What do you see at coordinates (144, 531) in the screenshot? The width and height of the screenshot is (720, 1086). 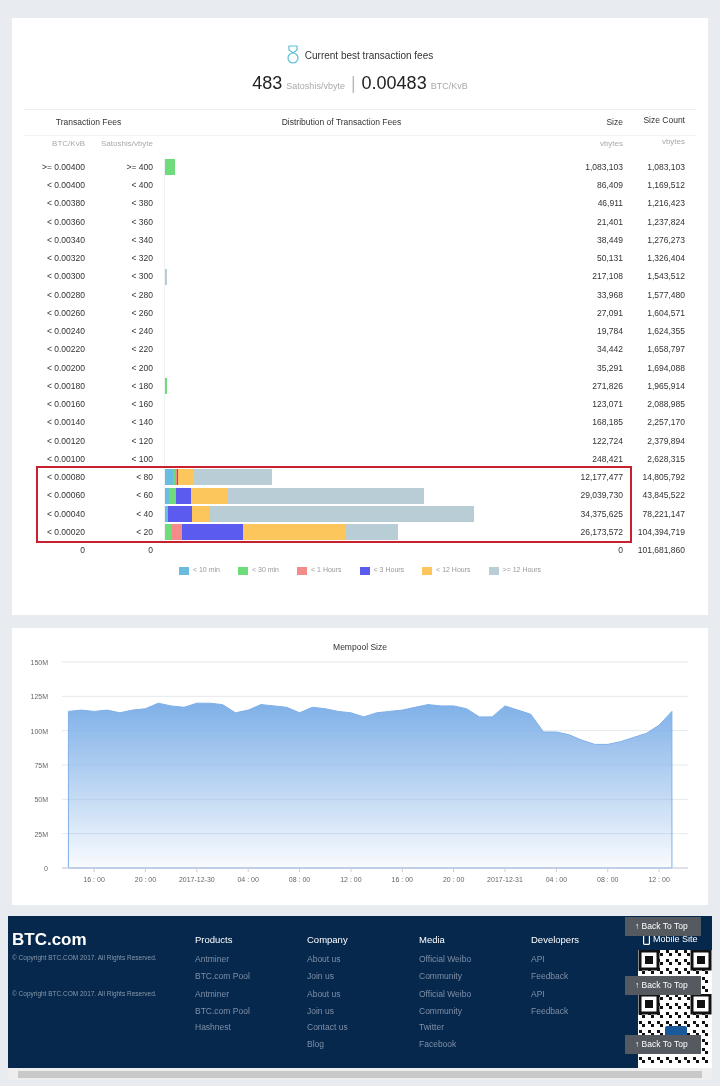 I see `table-cell: < 20` at bounding box center [144, 531].